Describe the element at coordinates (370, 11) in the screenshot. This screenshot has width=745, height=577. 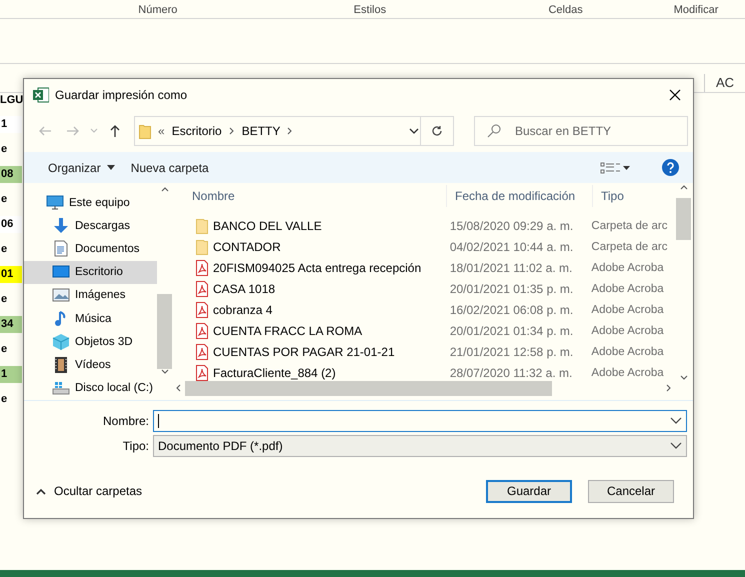
I see `ribbon-group-label: Estilos` at that location.